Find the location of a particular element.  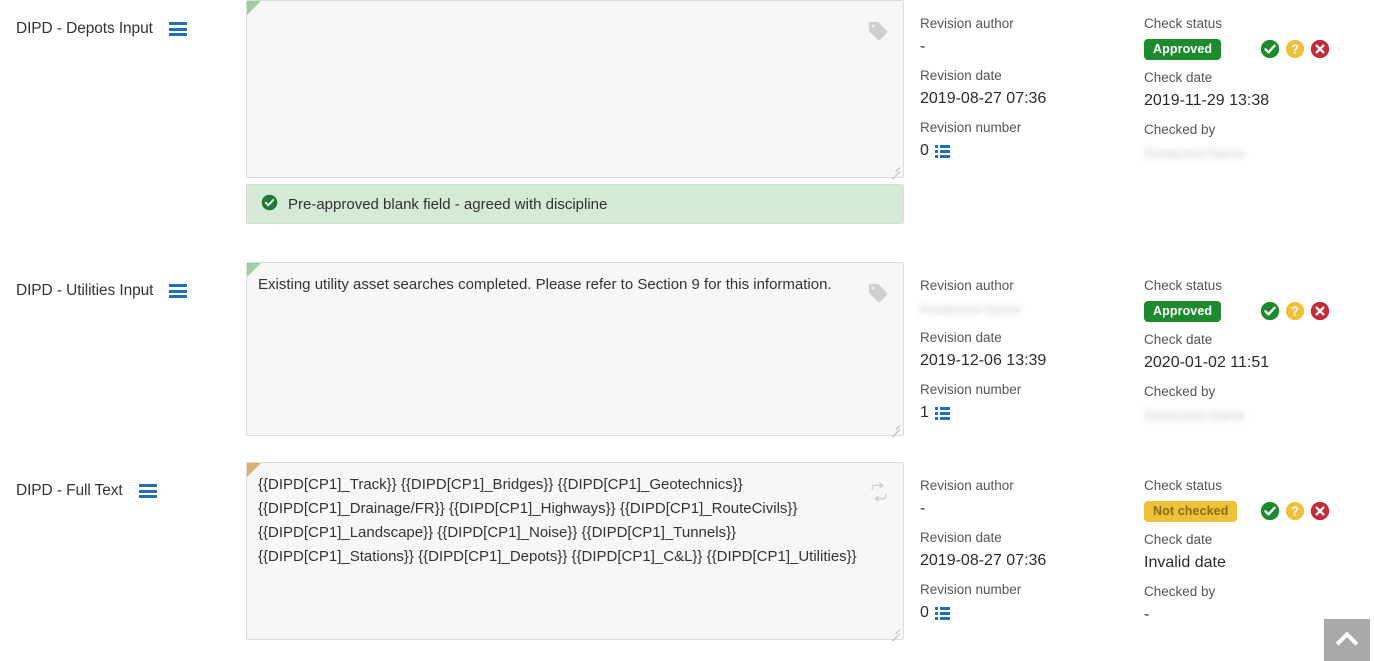

scroll-to-top-button is located at coordinates (1347, 640).